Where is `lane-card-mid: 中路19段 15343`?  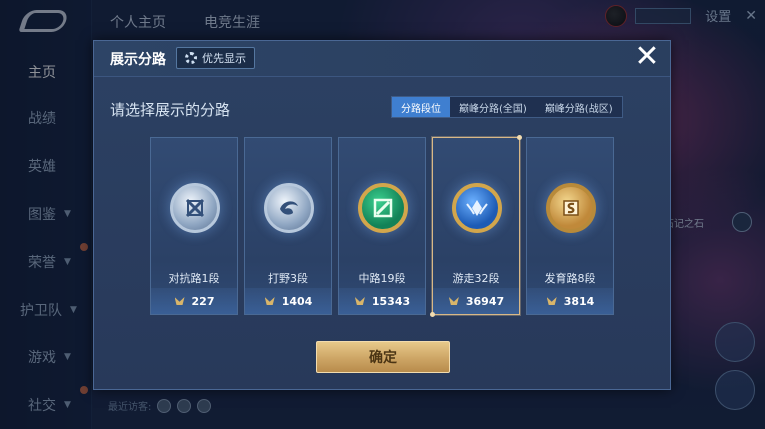
lane-card-mid: 中路19段 15343 is located at coordinates (382, 226).